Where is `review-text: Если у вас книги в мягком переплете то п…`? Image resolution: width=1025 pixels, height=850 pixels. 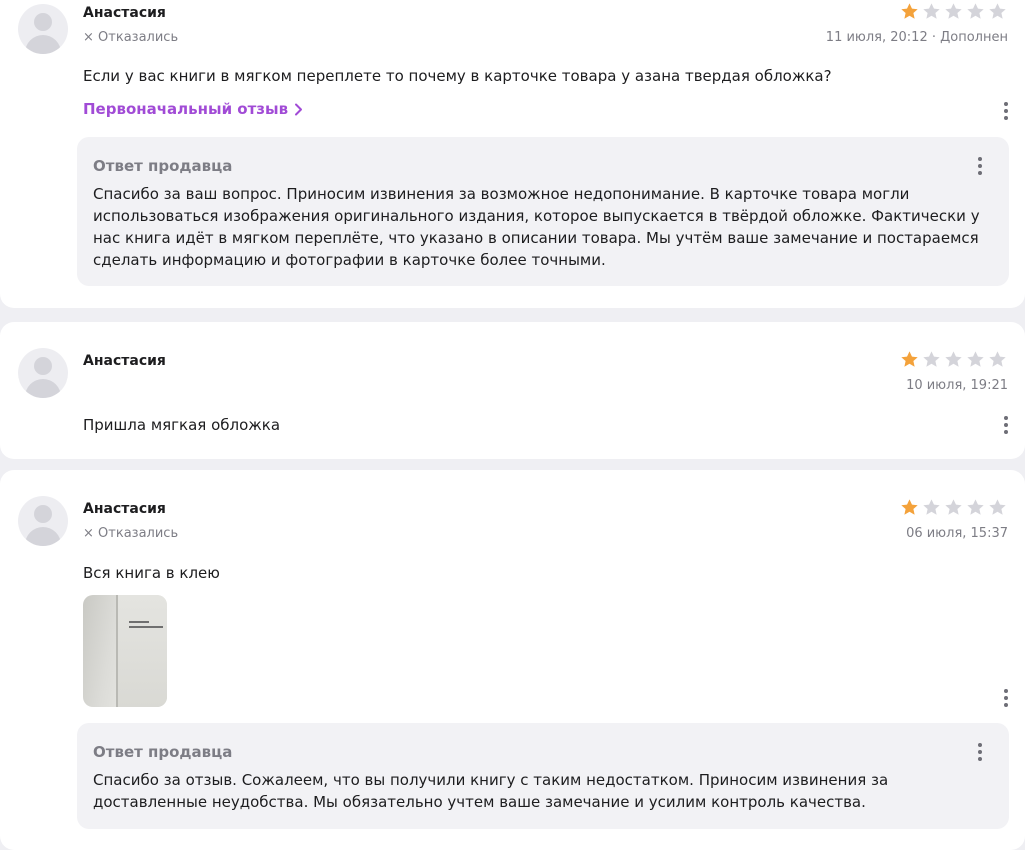
review-text: Если у вас книги в мягком переплете то п… is located at coordinates (457, 76).